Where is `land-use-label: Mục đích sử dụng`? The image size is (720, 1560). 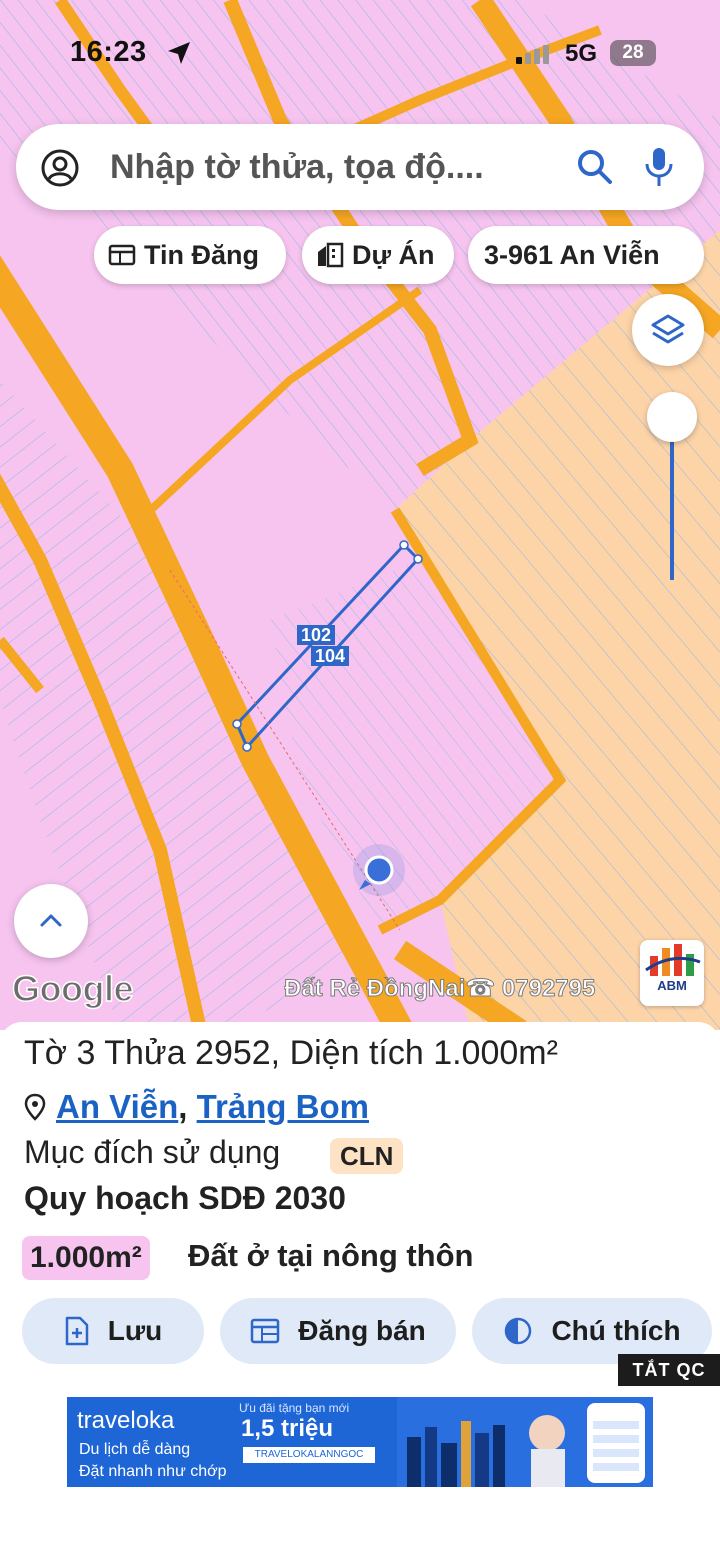
land-use-label: Mục đích sử dụng is located at coordinates (152, 1152).